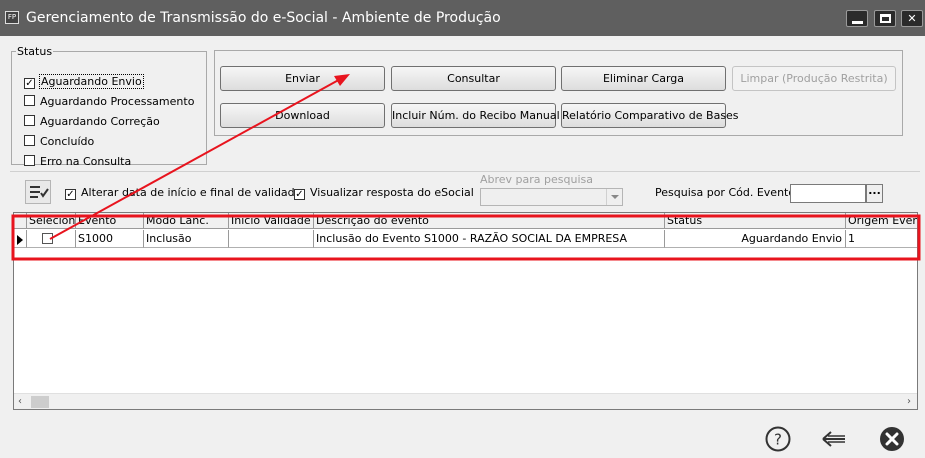 The image size is (925, 458). Describe the element at coordinates (86, 161) in the screenshot. I see `status-erro-consulta-label: Erro na Consulta` at that location.